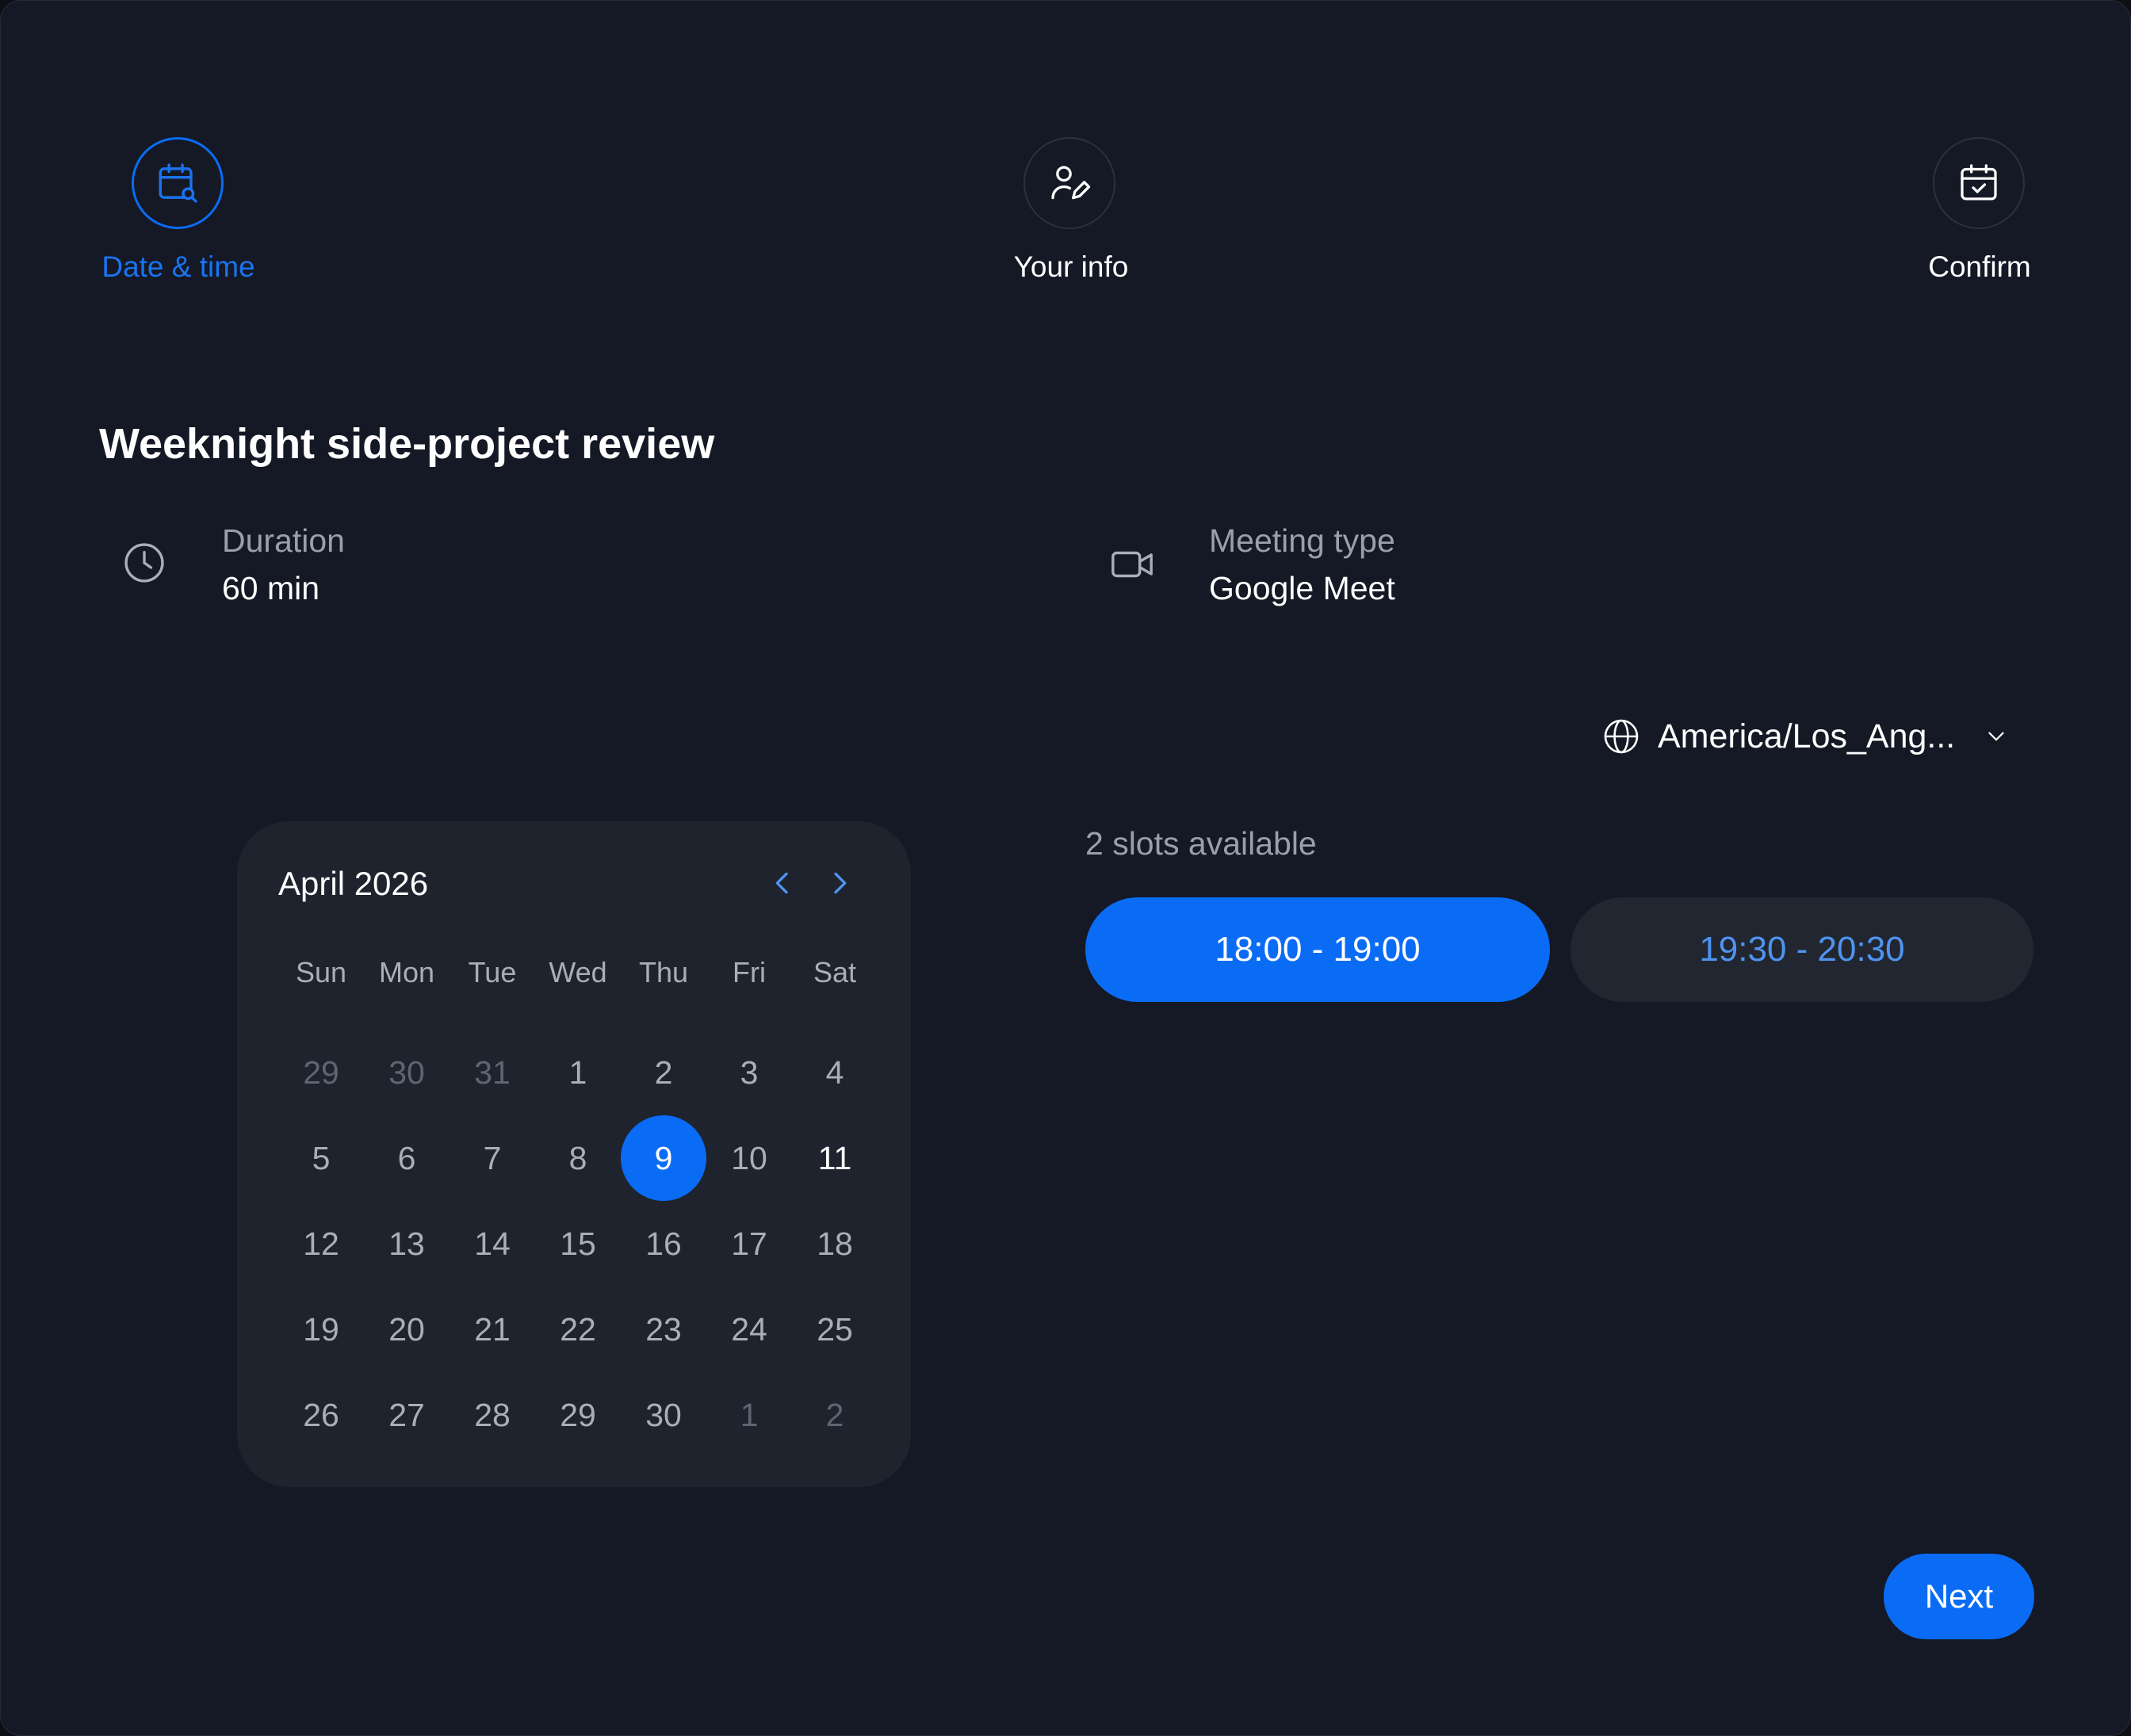 This screenshot has height=1736, width=2131. I want to click on calendar-day: 6, so click(407, 1158).